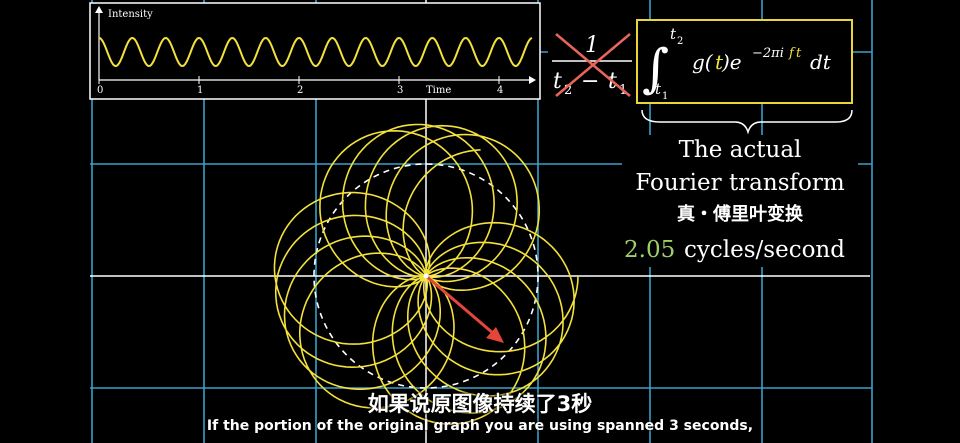  Describe the element at coordinates (744, 61) in the screenshot. I see `integral-formula-box: ∫ t 2 t 1 g( t )e −2πi f t dt` at that location.